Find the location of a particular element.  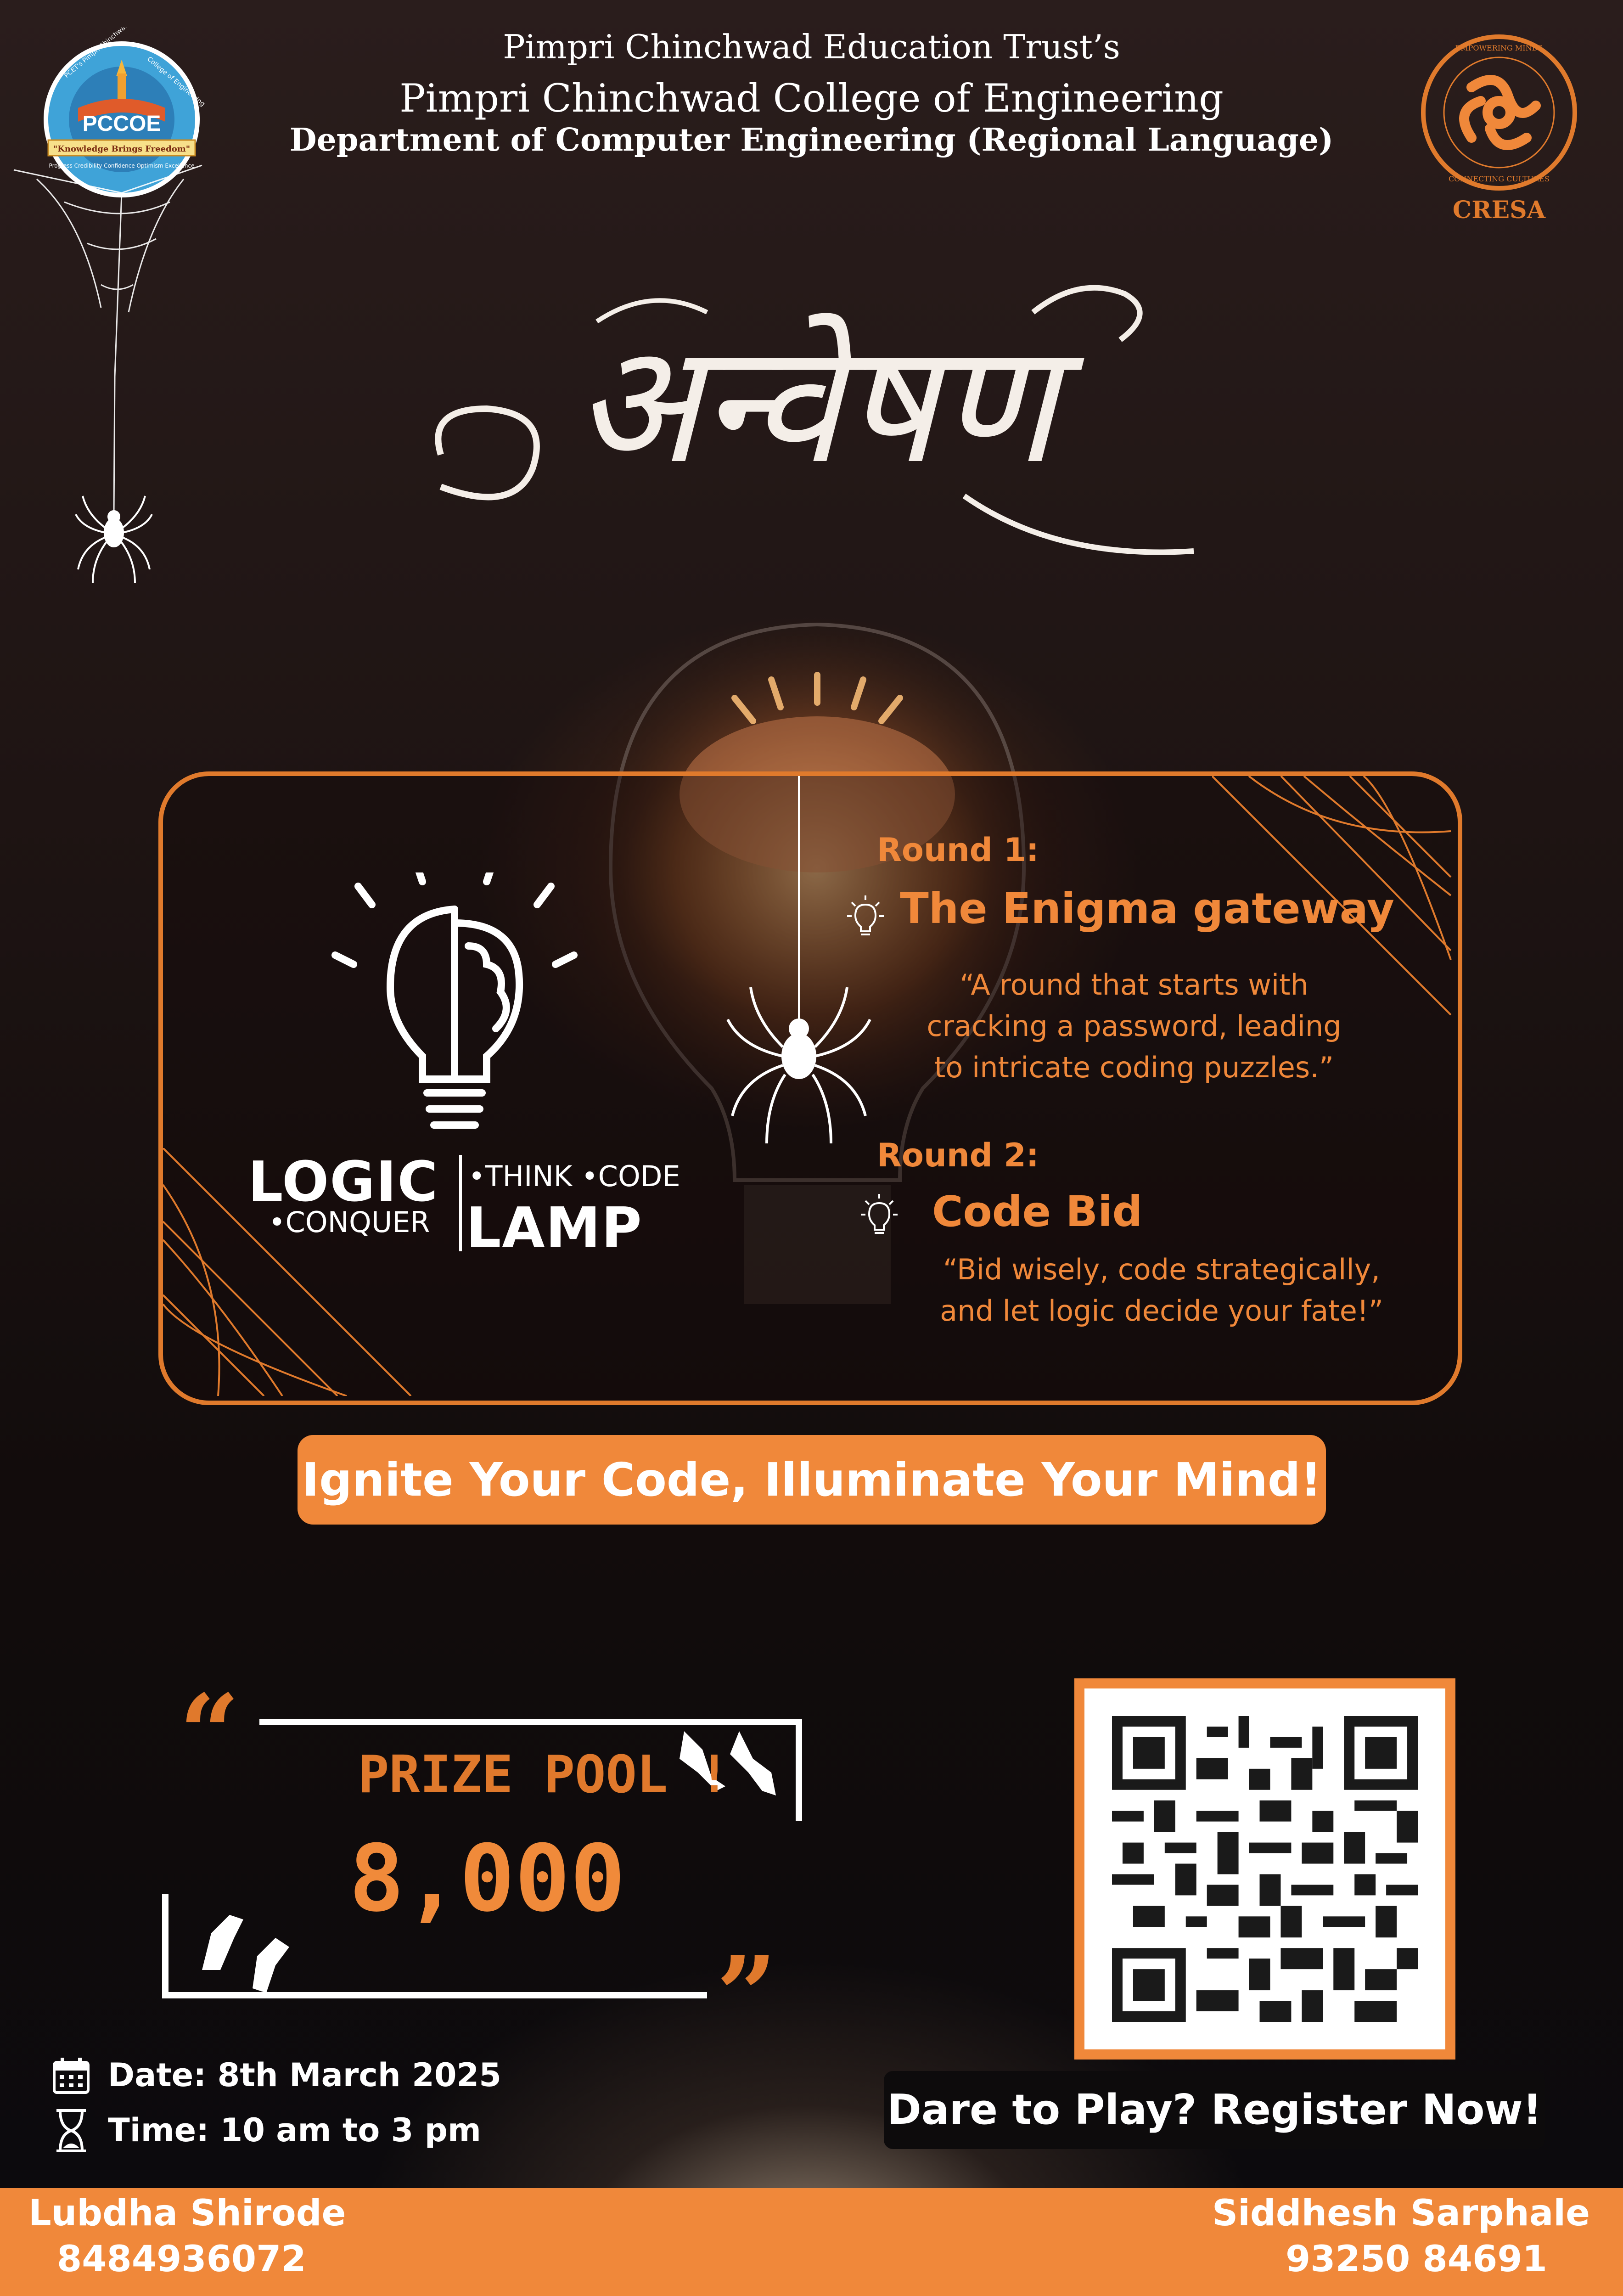

contact-left: Lubdha Shirode 8484936072 is located at coordinates (187, 2236).